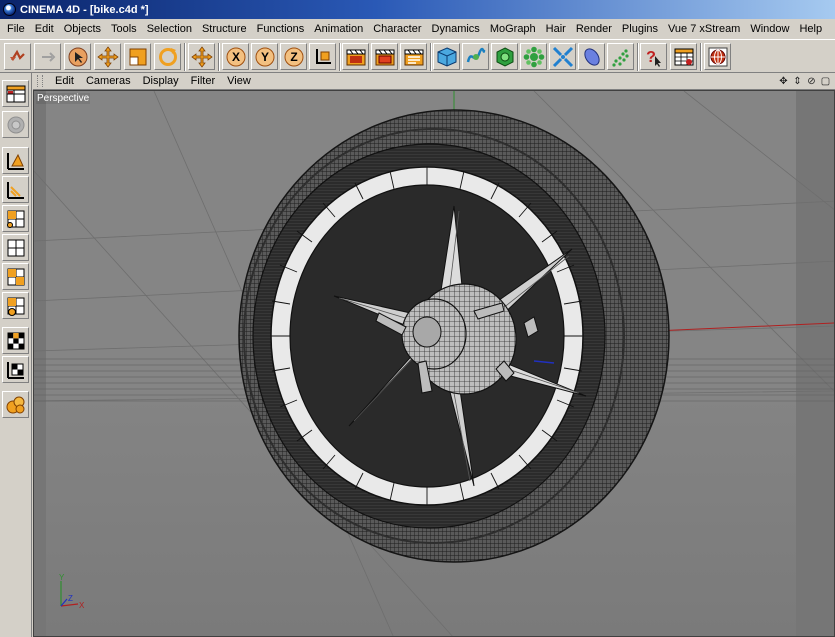  Describe the element at coordinates (224, 29) in the screenshot. I see `menu-structure: Structure` at that location.